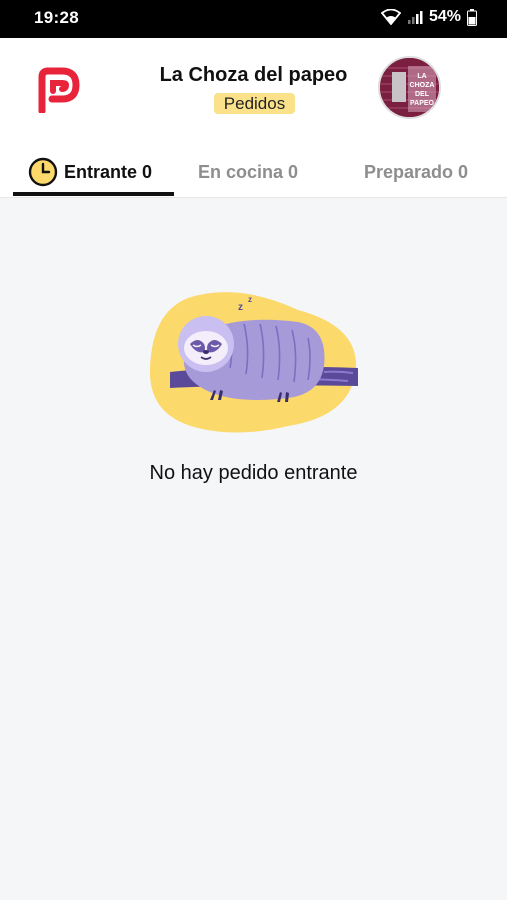  Describe the element at coordinates (108, 171) in the screenshot. I see `tab-entrante-label: Entrante 0` at that location.